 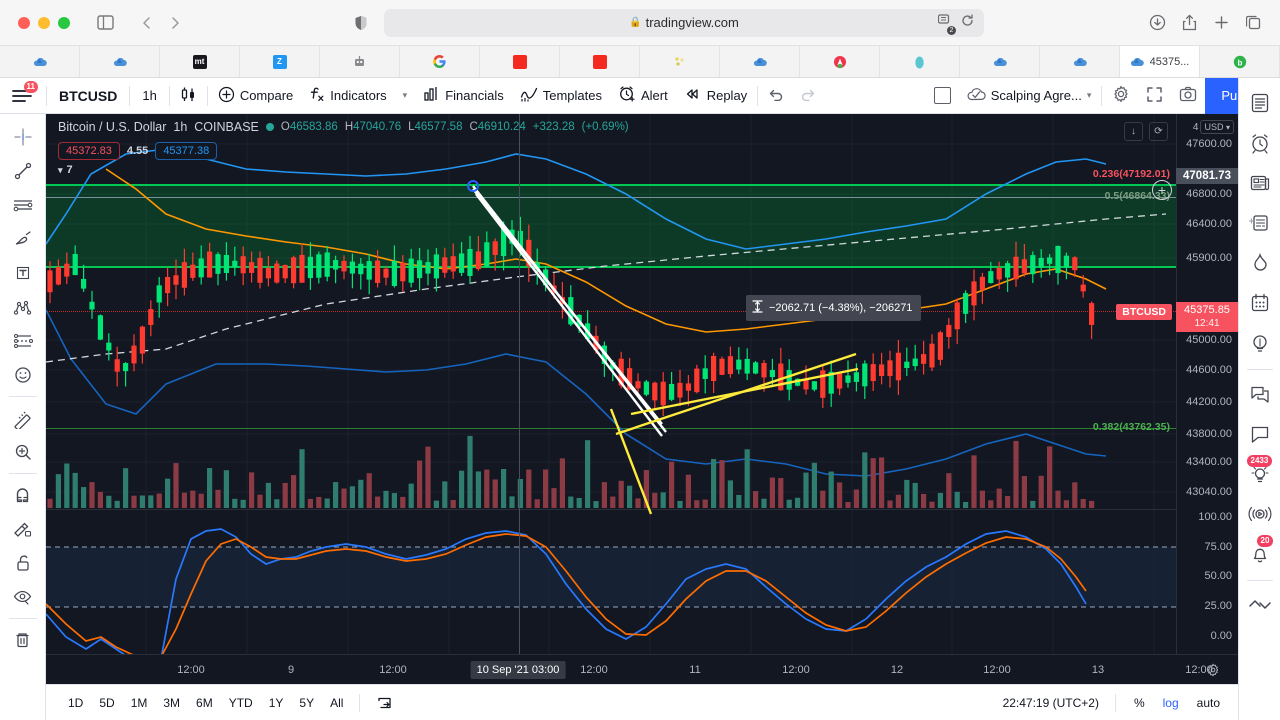 What do you see at coordinates (1171, 703) in the screenshot?
I see `log-scale-button: log` at bounding box center [1171, 703].